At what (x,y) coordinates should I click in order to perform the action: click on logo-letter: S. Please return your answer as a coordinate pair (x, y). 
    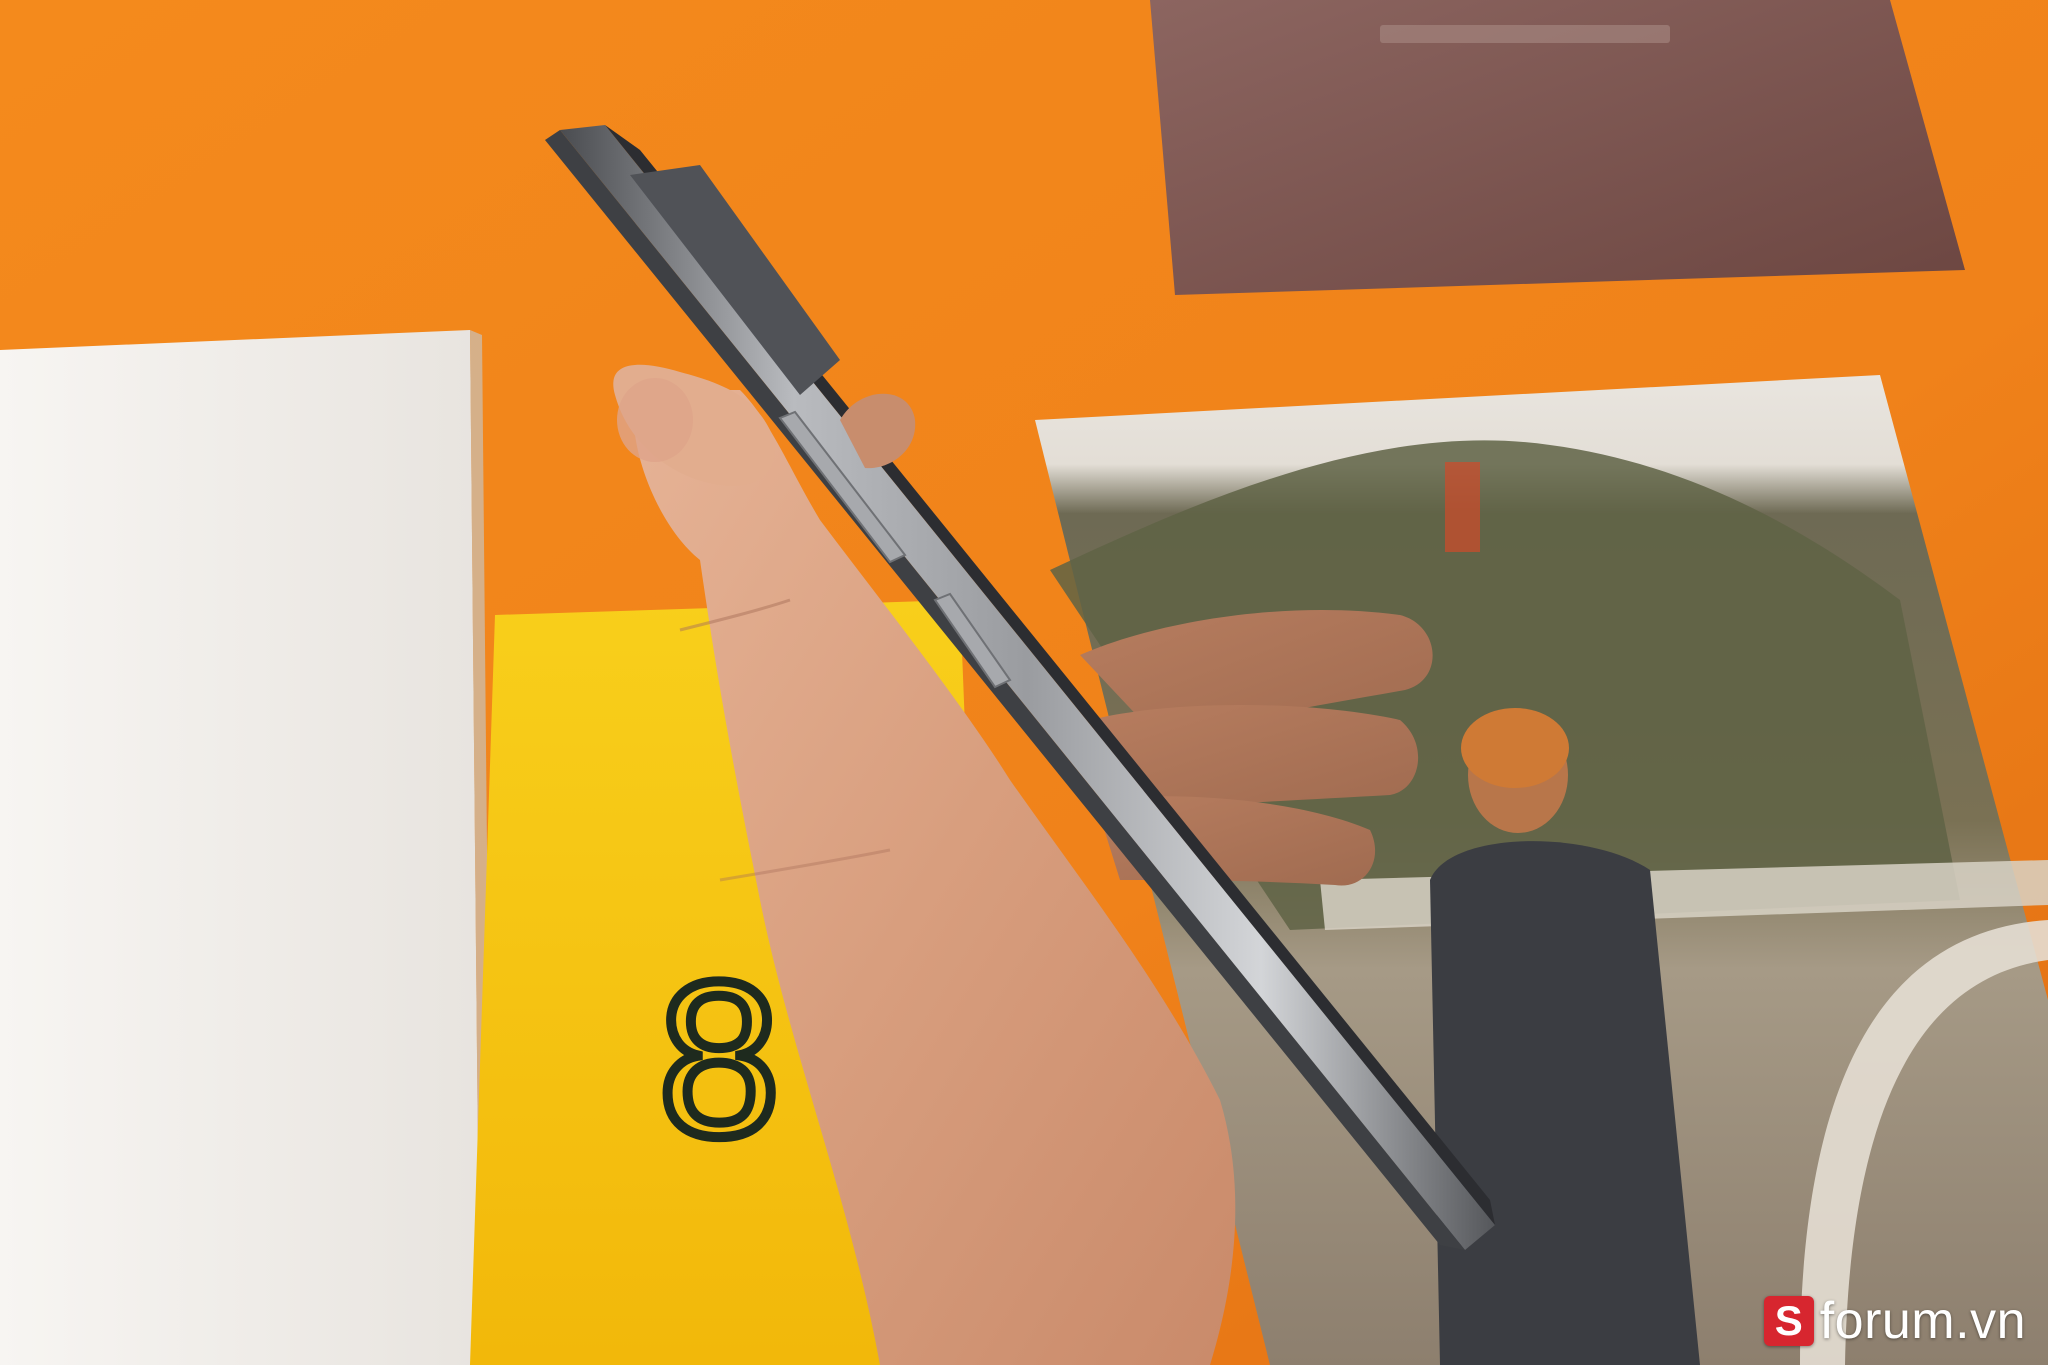
    Looking at the image, I should click on (1788, 1320).